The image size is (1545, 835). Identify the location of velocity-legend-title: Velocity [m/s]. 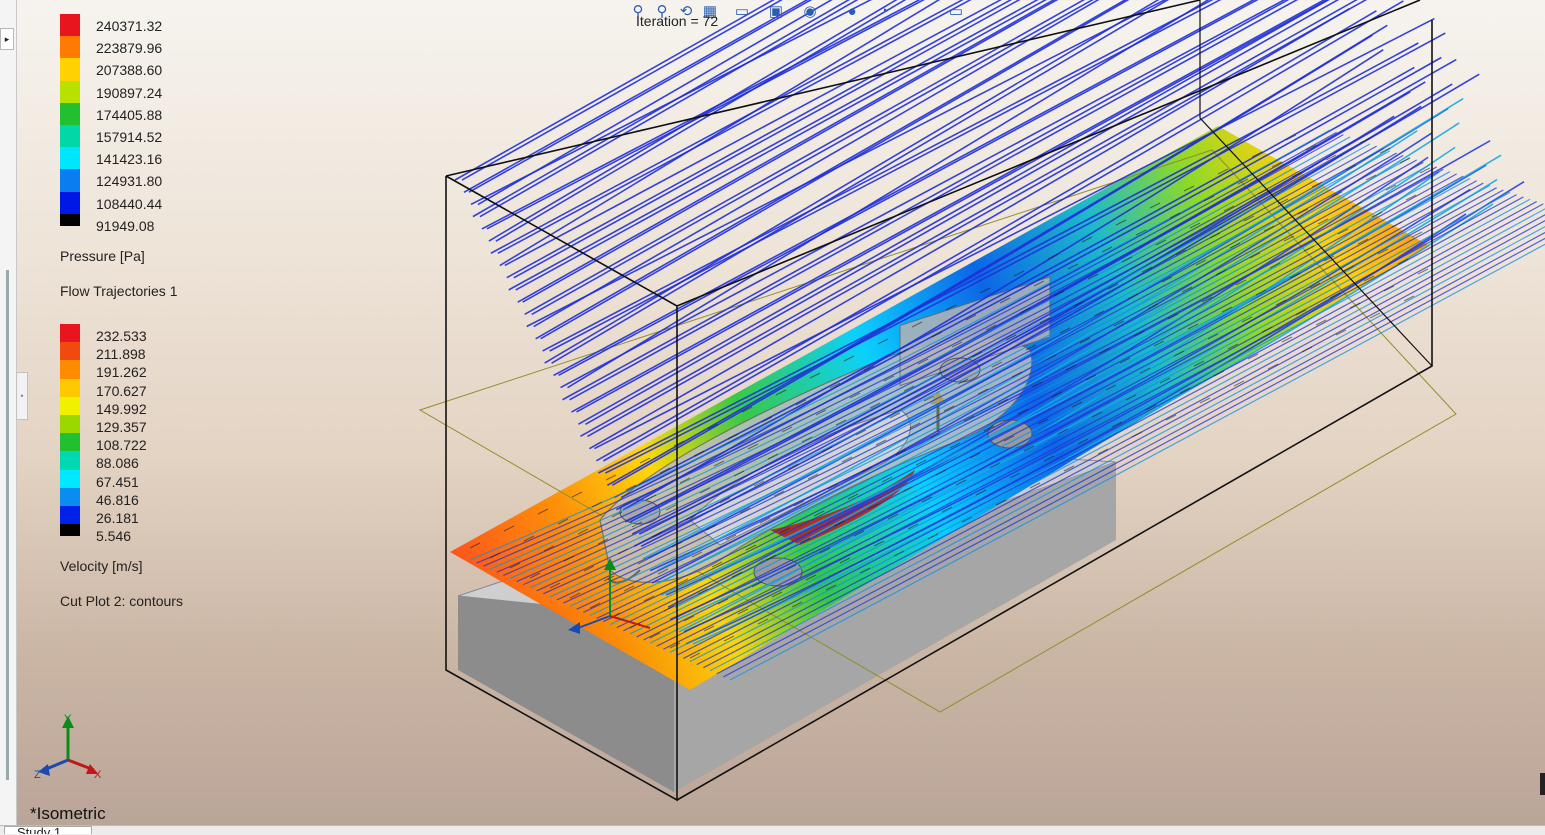
(101, 566).